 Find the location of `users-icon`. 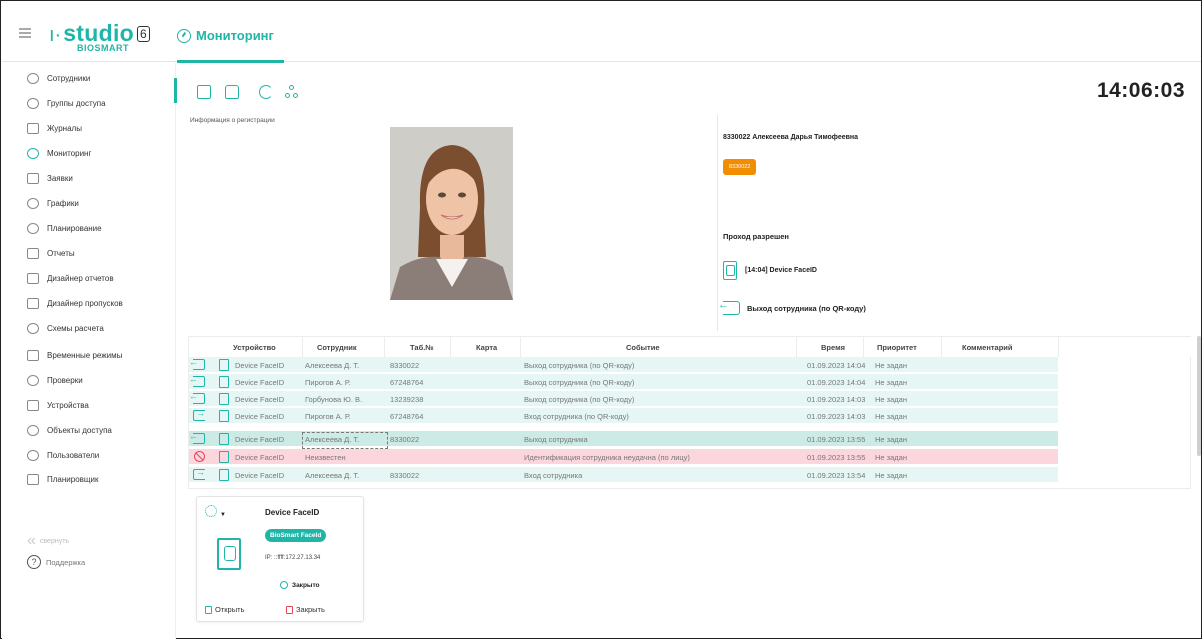

users-icon is located at coordinates (33, 455).